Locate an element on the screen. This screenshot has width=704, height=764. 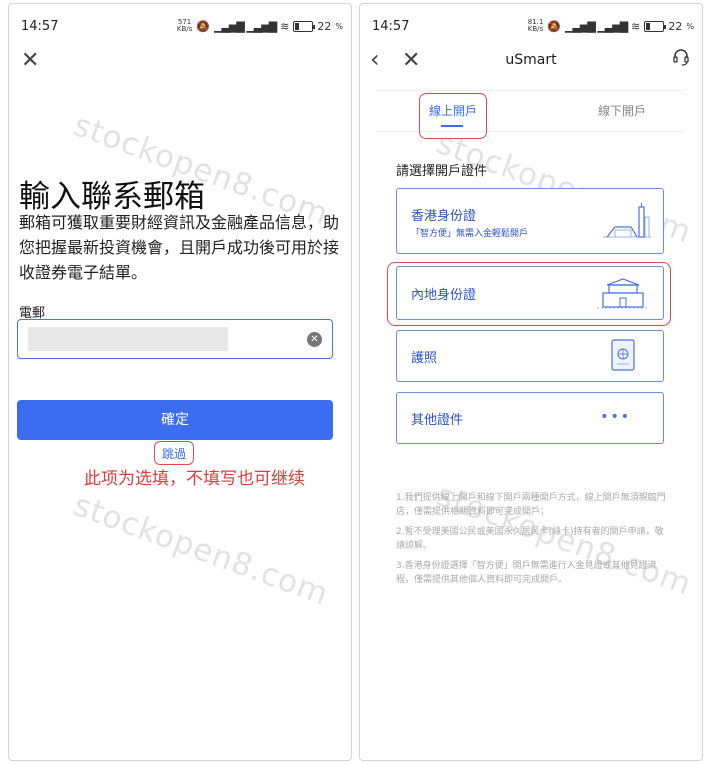
annotation-text: 此项为选填，不填写也可继续 is located at coordinates (194, 479).